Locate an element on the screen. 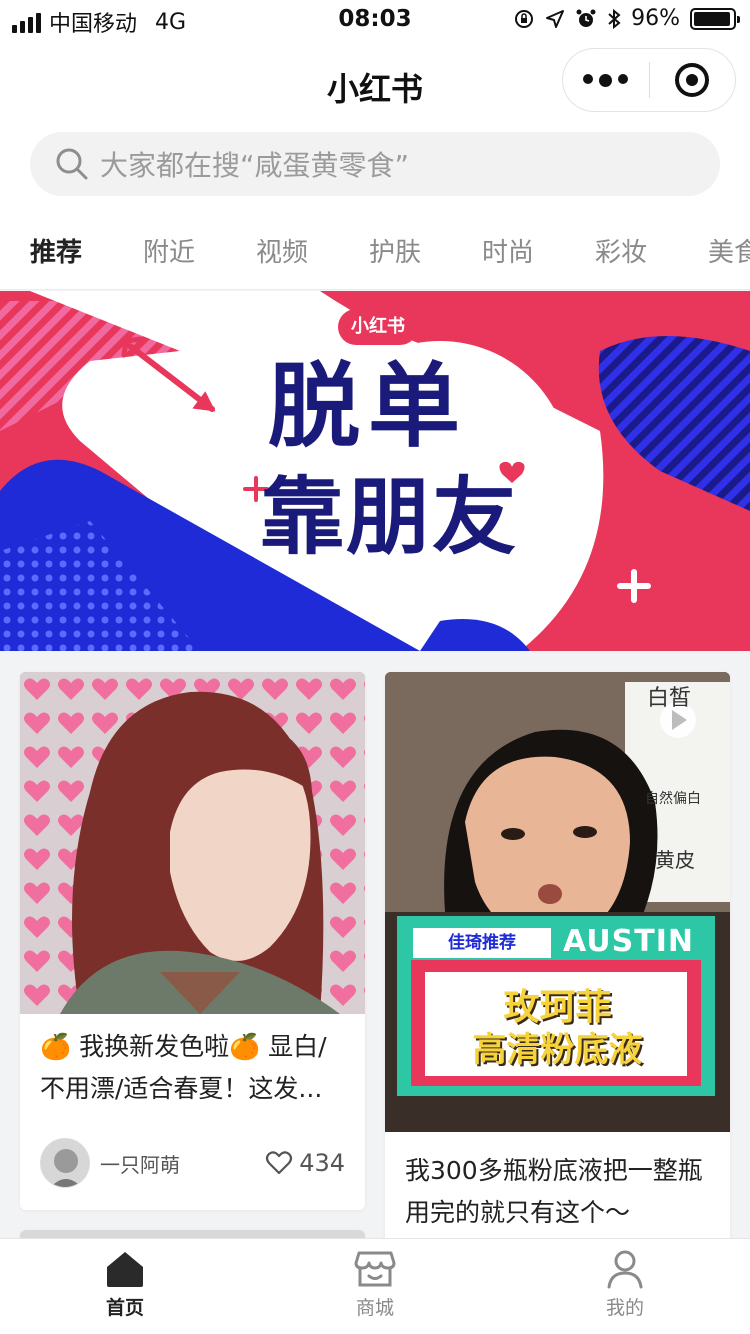 This screenshot has width=750, height=1334. tab-profile-label: 我的 is located at coordinates (624, 1308).